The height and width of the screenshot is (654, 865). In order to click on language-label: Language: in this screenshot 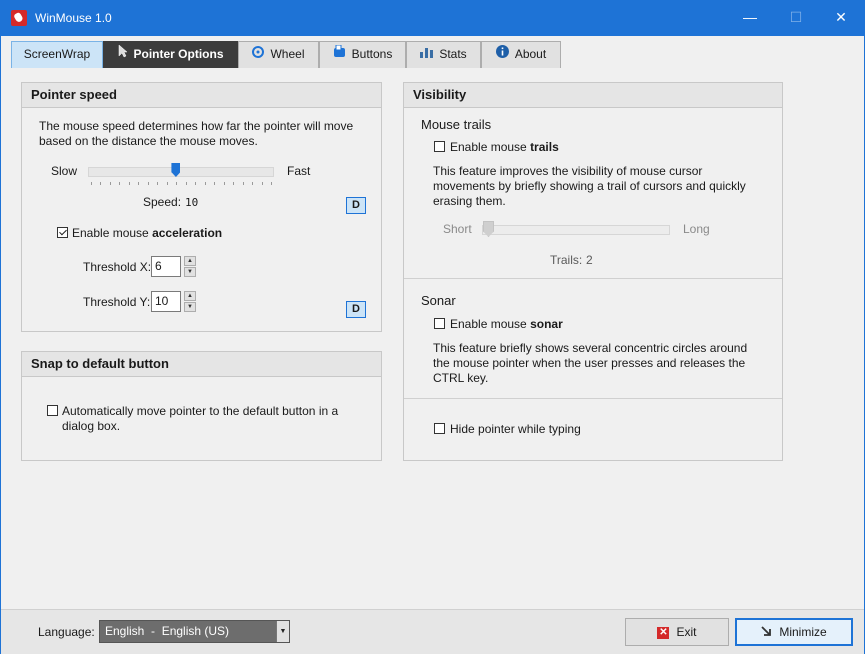, I will do `click(66, 632)`.